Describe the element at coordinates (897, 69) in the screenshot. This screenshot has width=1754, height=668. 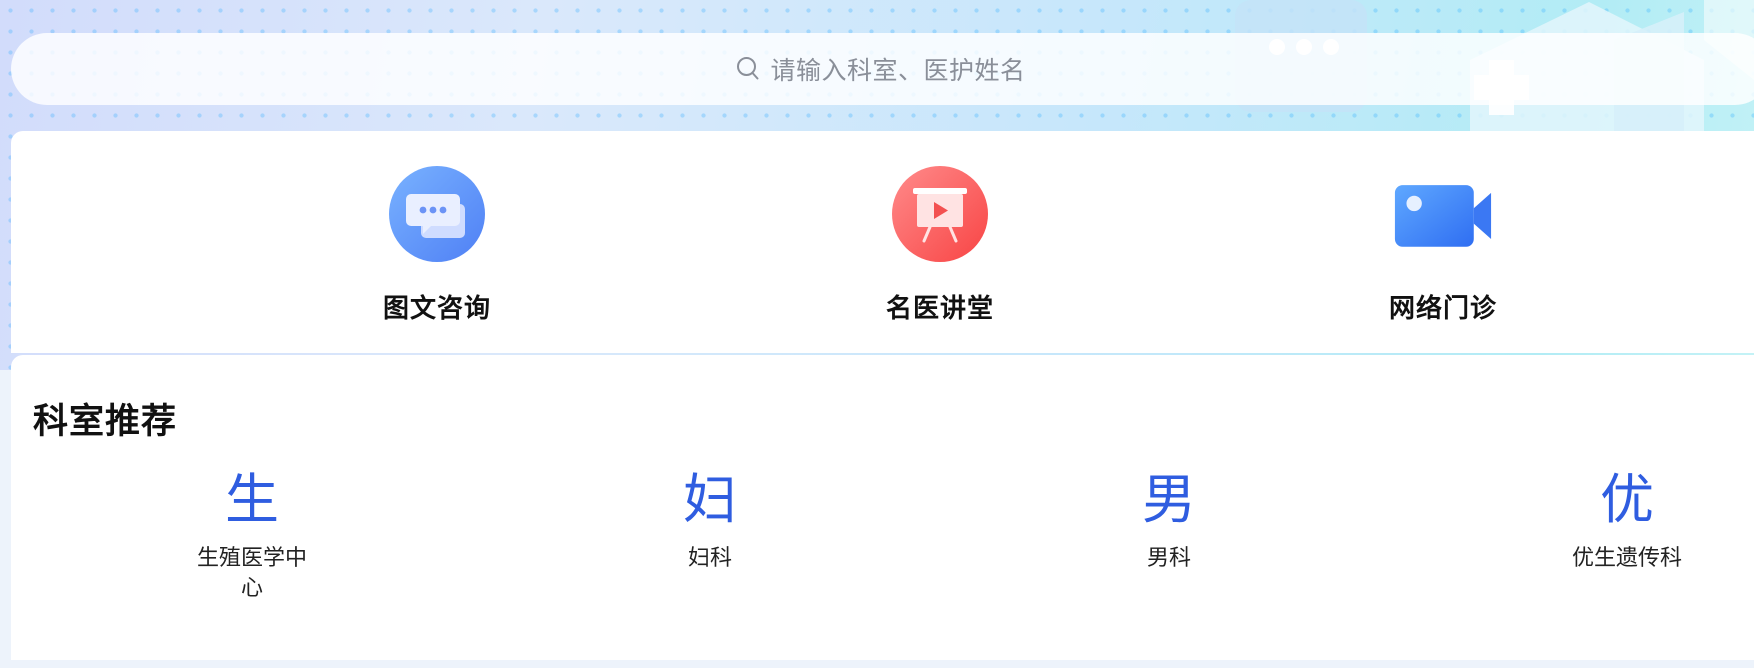
I see `search-input: 请输入科室、医护姓名` at that location.